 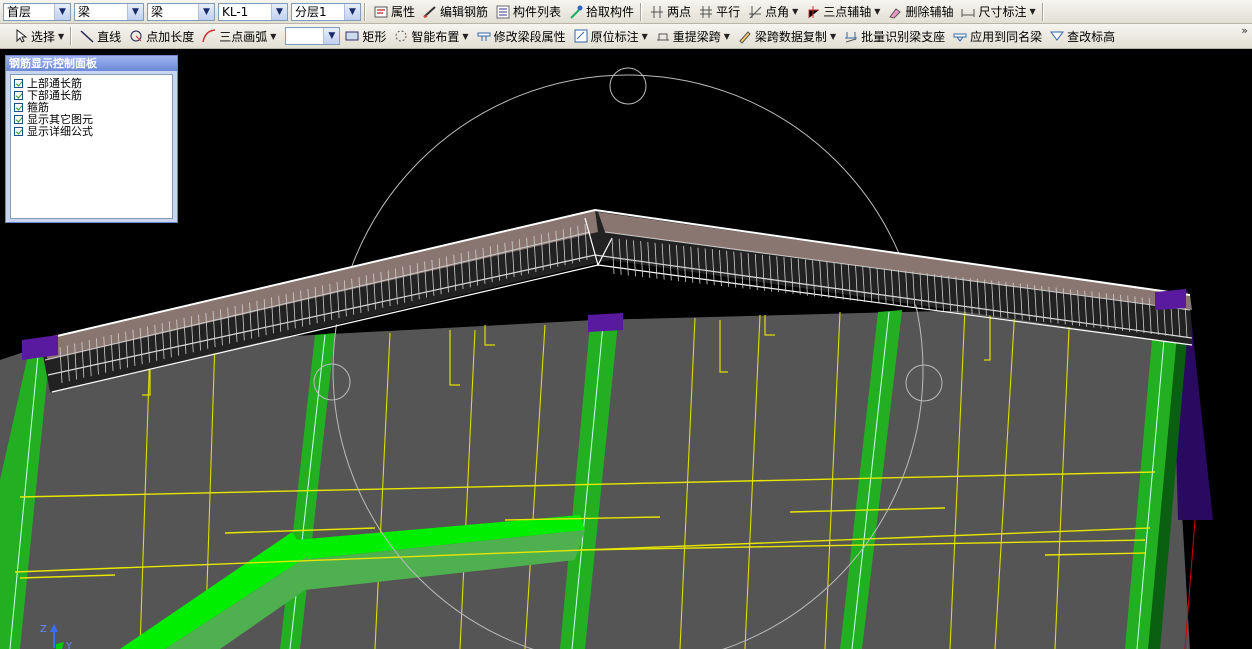 I want to click on property-icon, so click(x=381, y=12).